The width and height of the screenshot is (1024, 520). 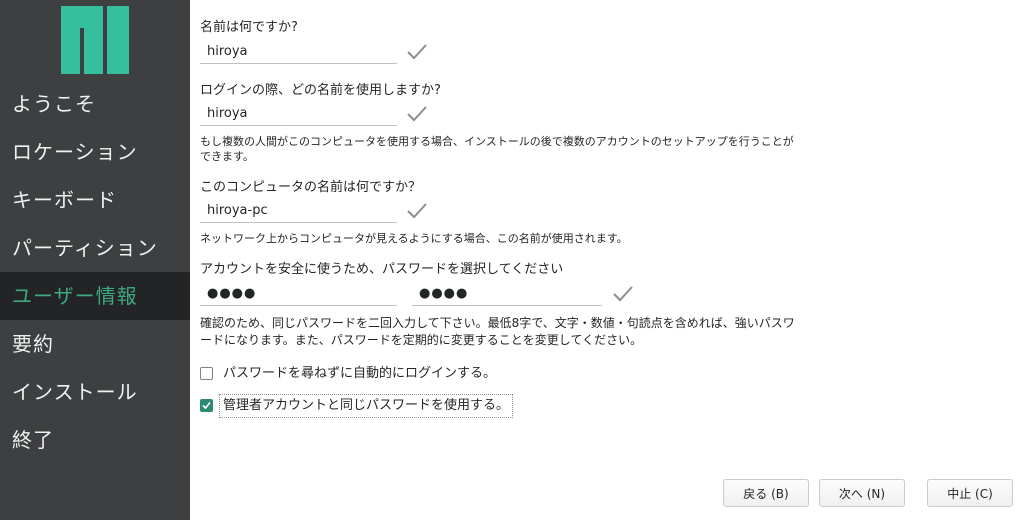 What do you see at coordinates (206, 373) in the screenshot?
I see `checkbox-unchecked-icon` at bounding box center [206, 373].